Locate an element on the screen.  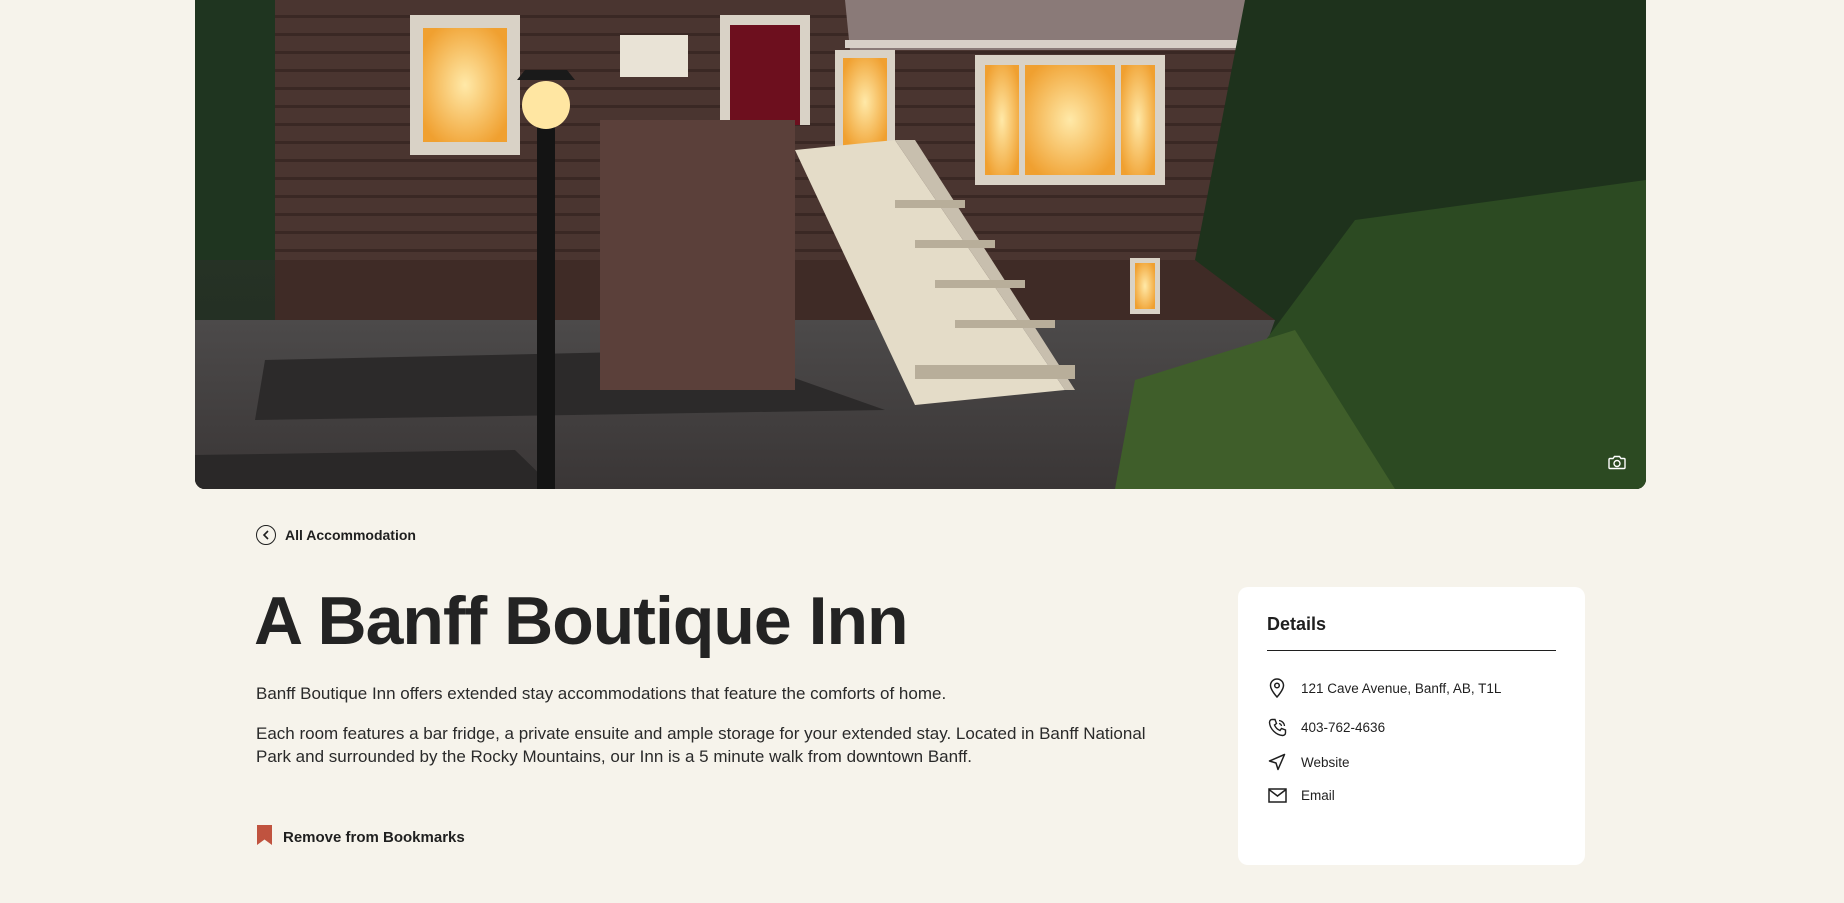
phone-row: 403-762-4636 is located at coordinates (1411, 727).